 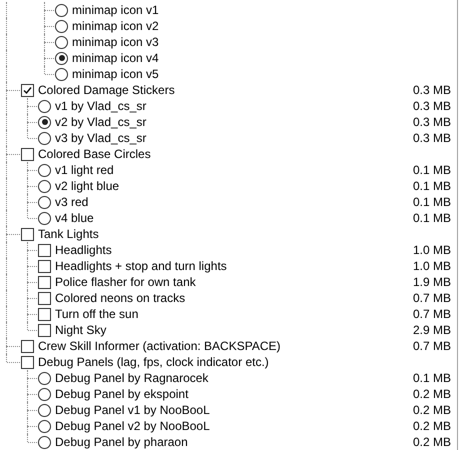 I want to click on option-label: Headlights + stop and turn lights, so click(x=141, y=266).